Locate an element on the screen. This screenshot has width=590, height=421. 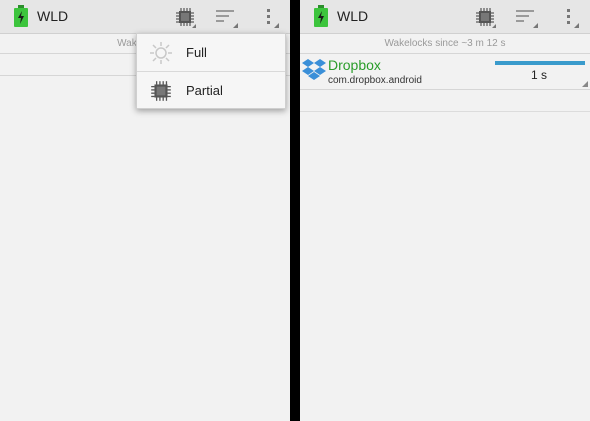
list-item: Dropbox com.dropbox.android 1 s is located at coordinates (445, 72).